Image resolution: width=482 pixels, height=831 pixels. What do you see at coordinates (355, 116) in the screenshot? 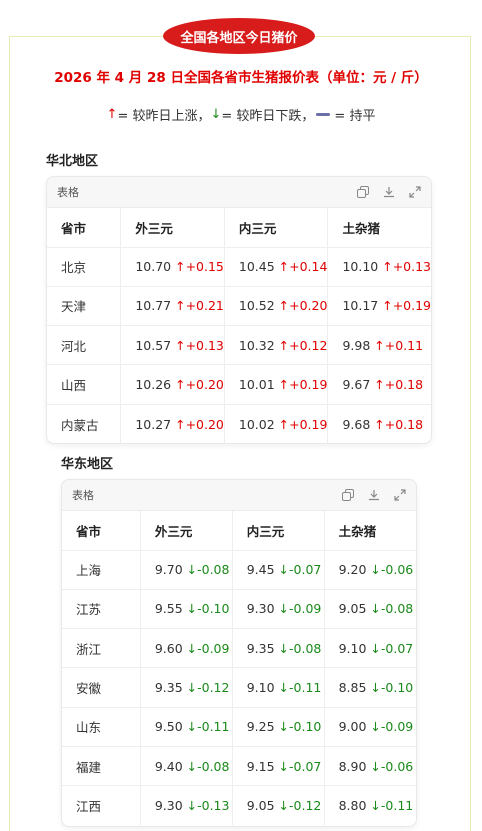
I see `legend-flat-text: = 持平` at bounding box center [355, 116].